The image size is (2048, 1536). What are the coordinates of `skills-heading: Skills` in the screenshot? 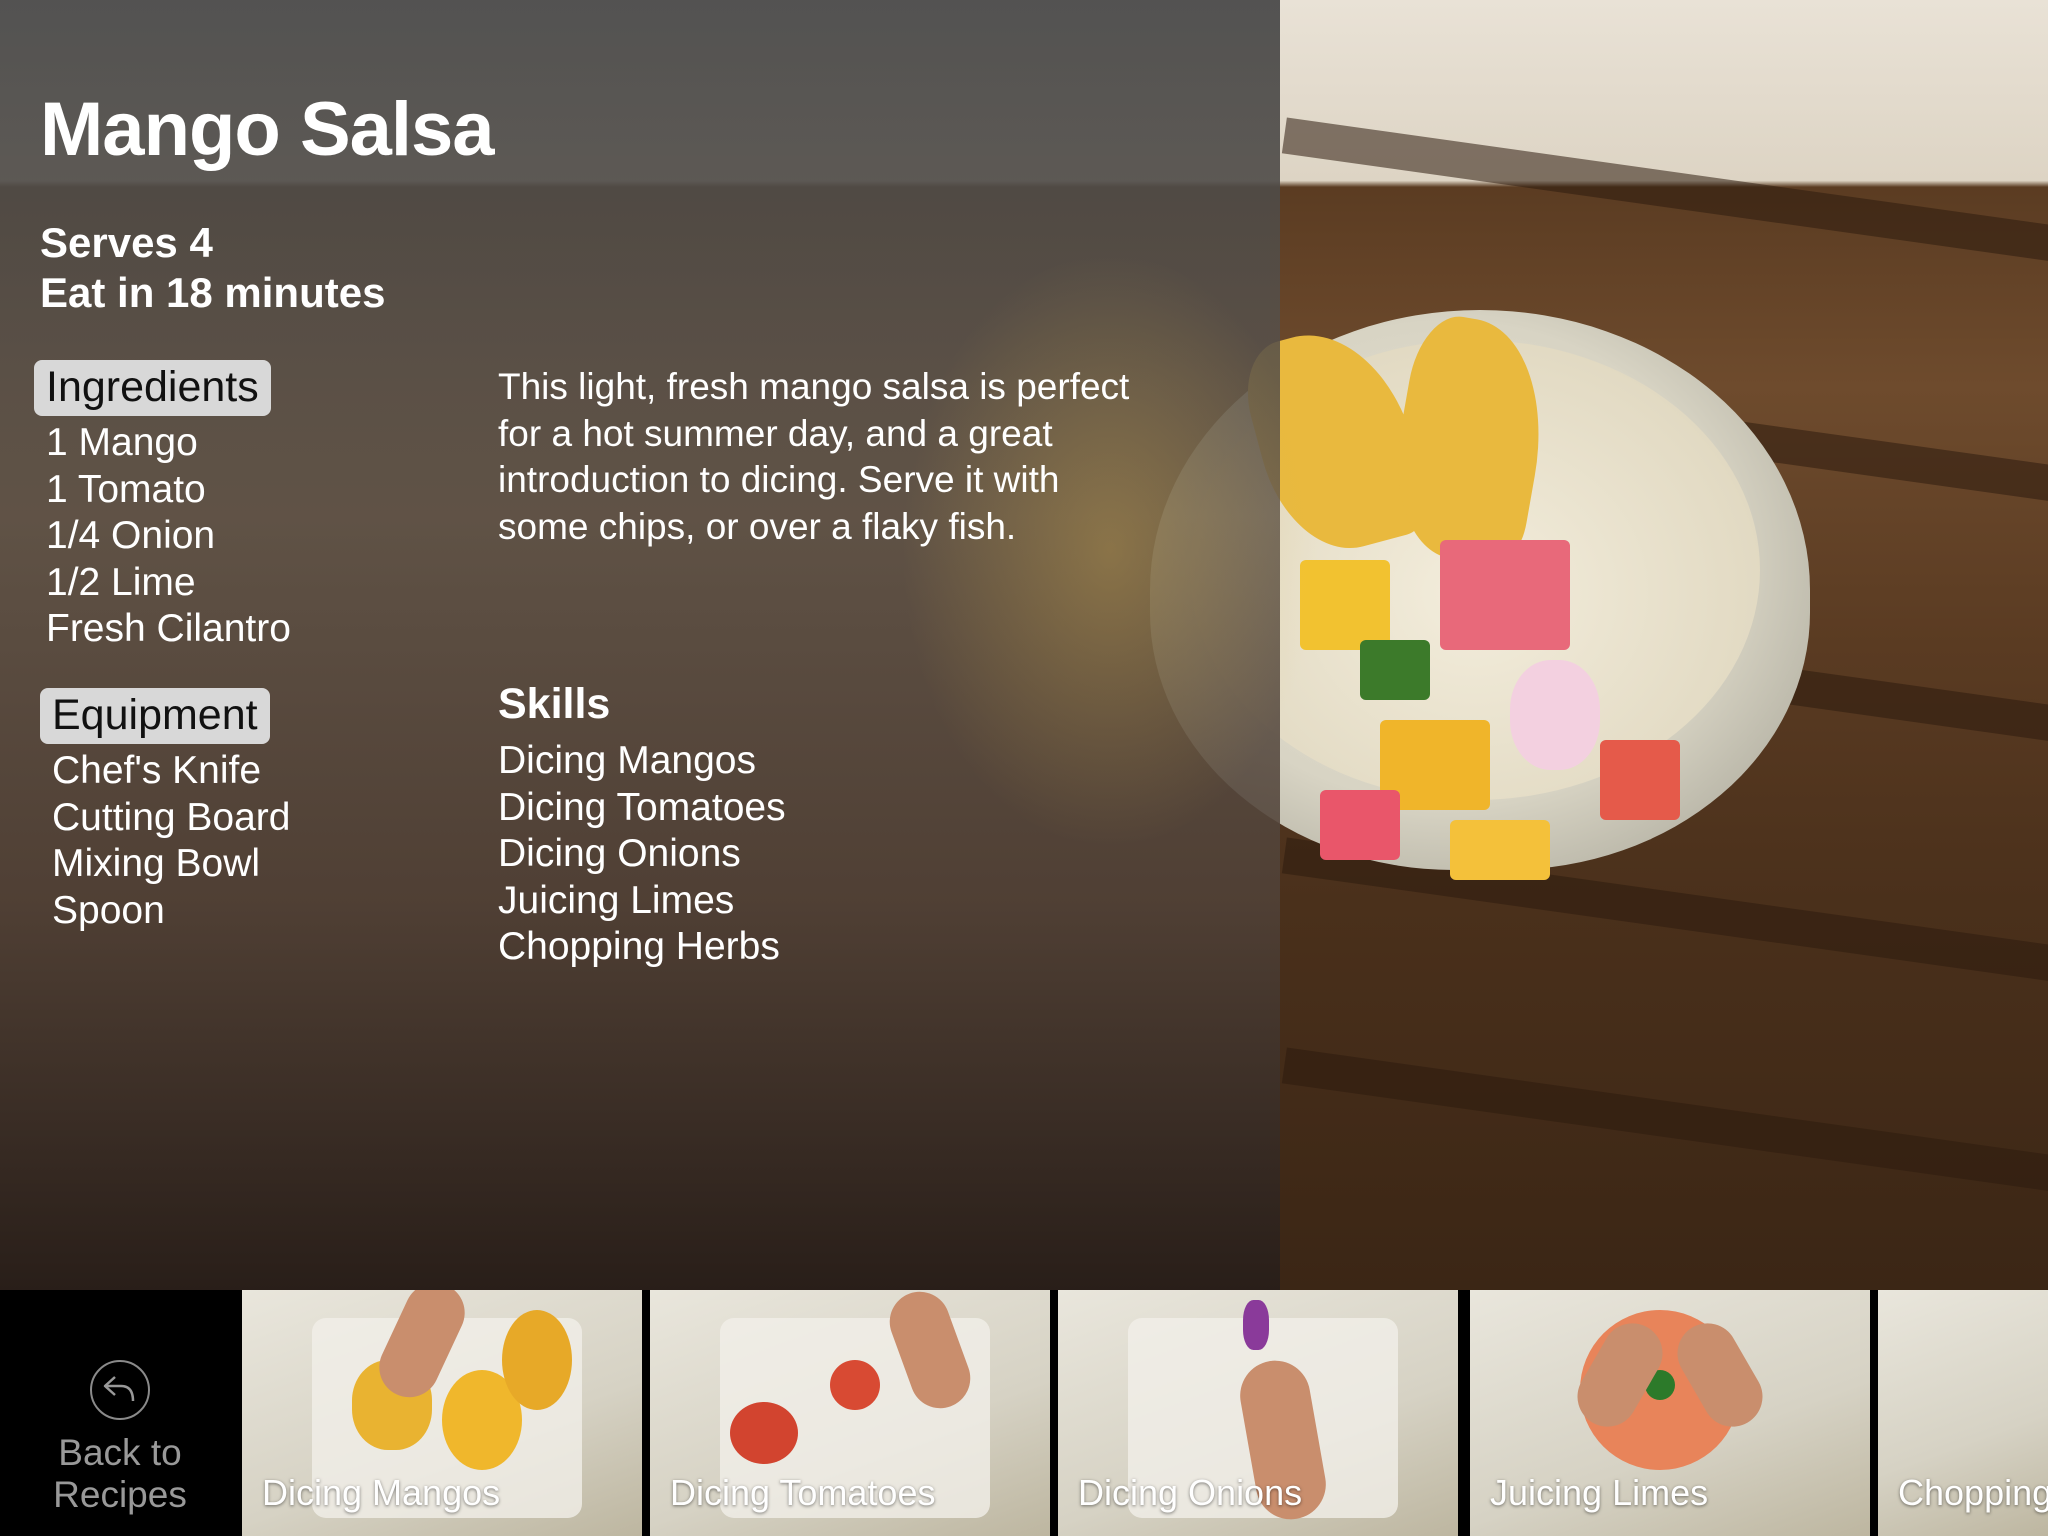 It's located at (554, 704).